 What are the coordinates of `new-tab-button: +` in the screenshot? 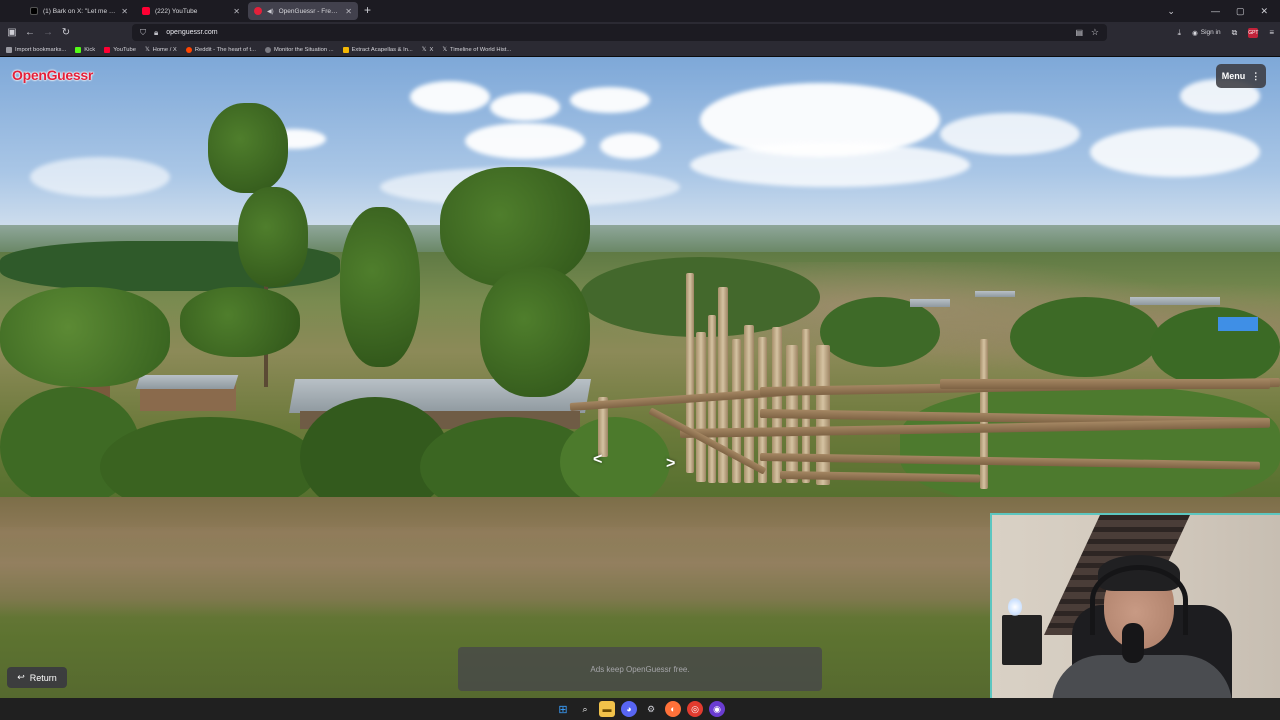 It's located at (367, 10).